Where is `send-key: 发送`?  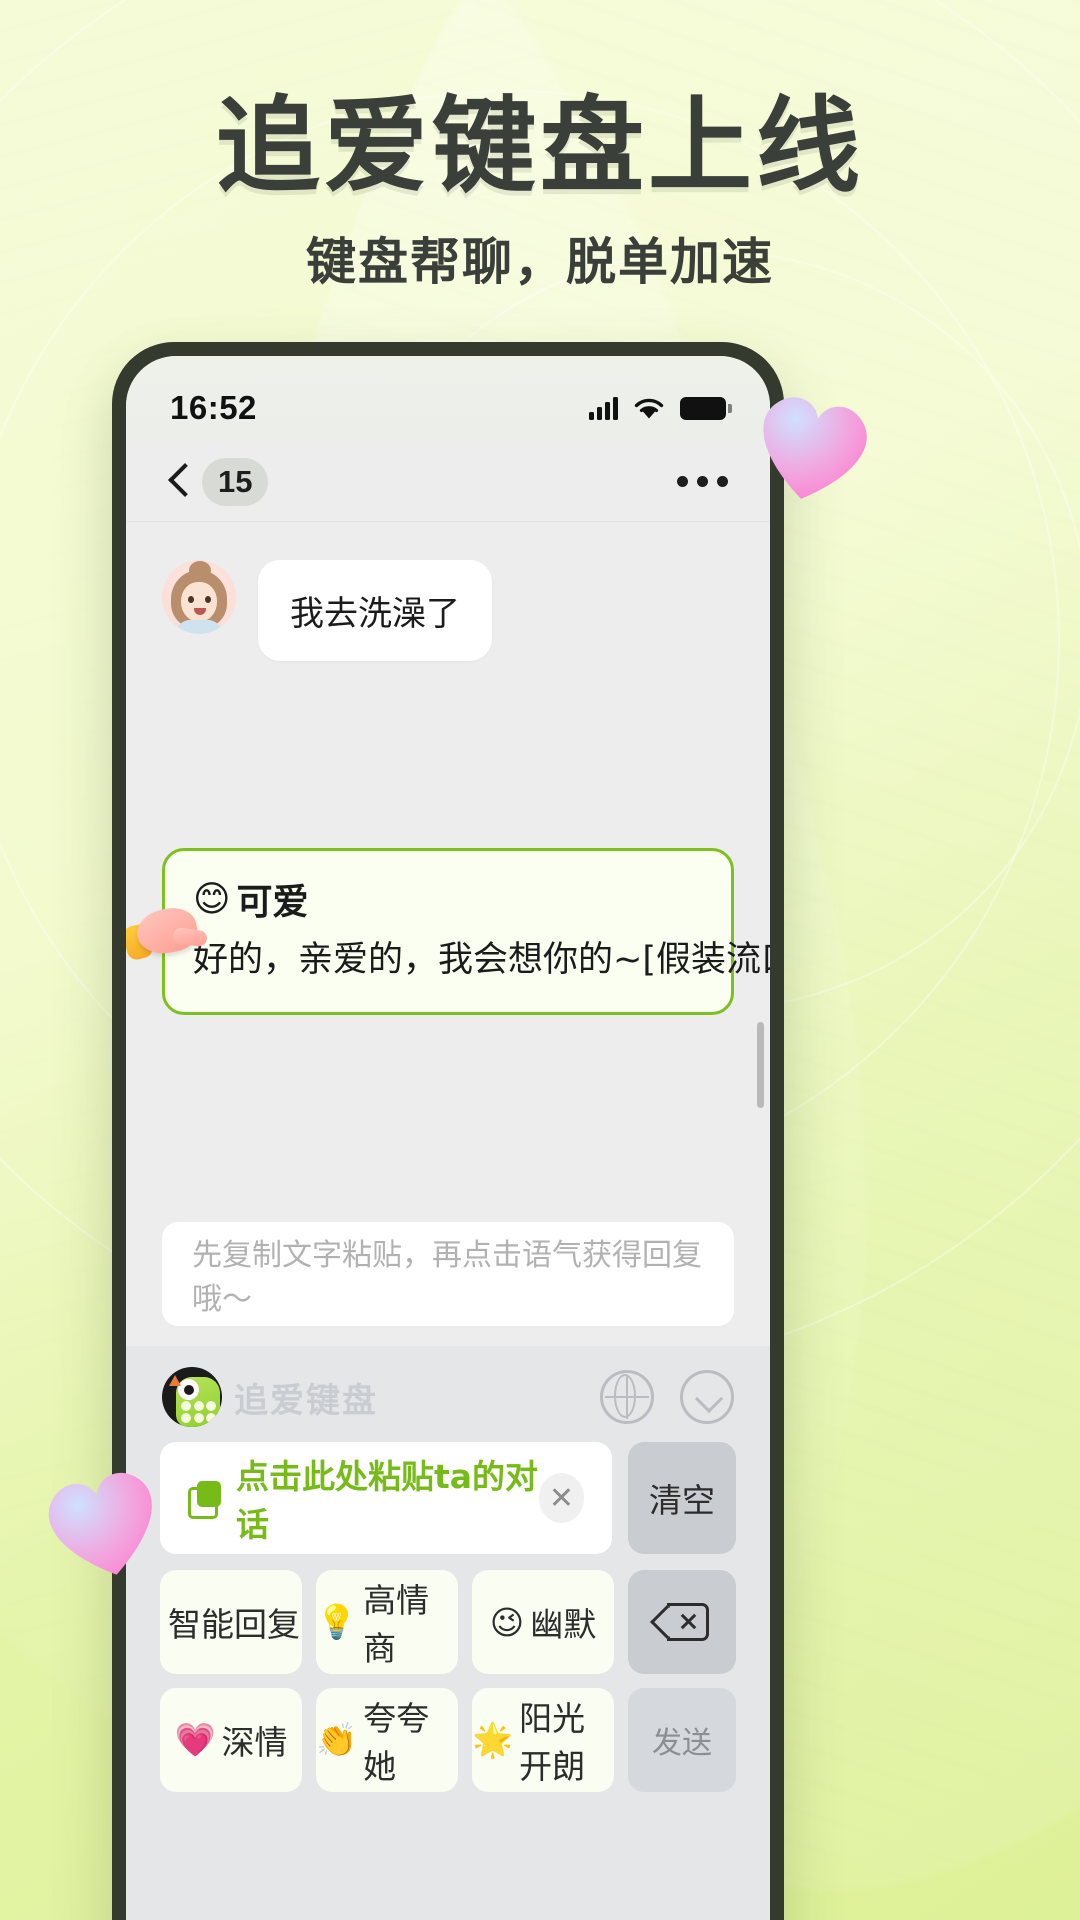 send-key: 发送 is located at coordinates (682, 1740).